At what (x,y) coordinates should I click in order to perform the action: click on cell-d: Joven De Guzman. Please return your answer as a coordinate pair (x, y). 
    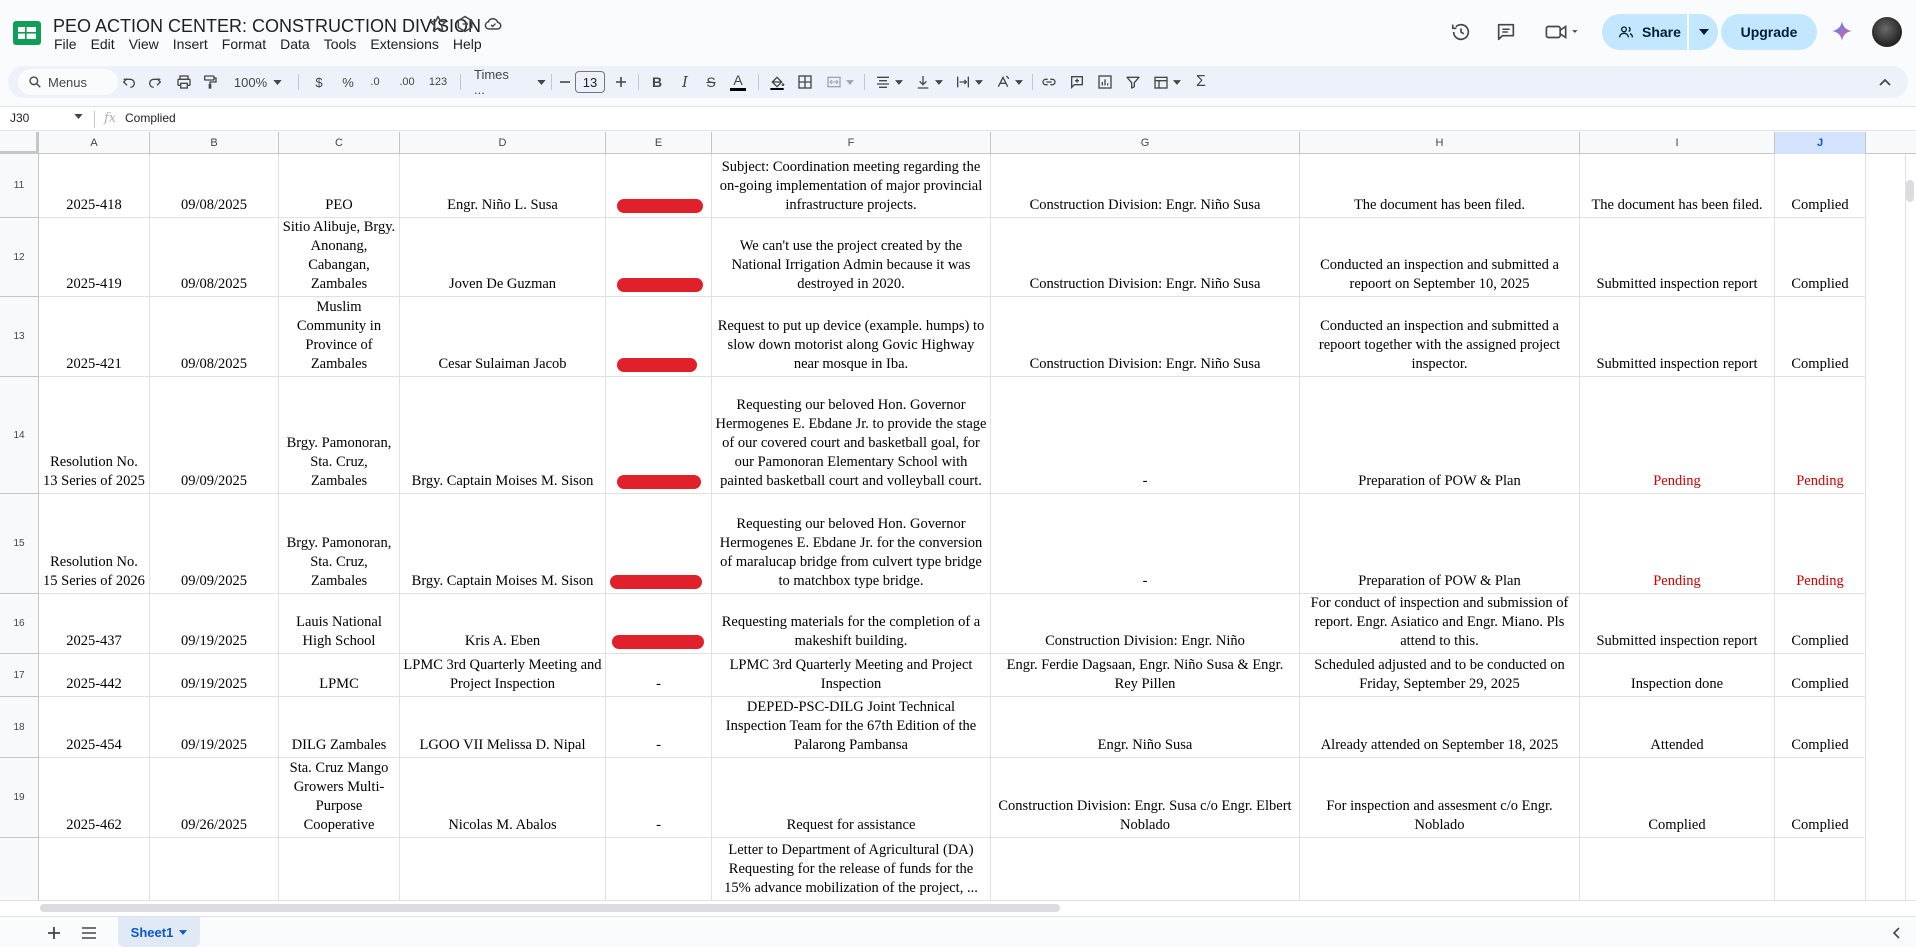
    Looking at the image, I should click on (503, 257).